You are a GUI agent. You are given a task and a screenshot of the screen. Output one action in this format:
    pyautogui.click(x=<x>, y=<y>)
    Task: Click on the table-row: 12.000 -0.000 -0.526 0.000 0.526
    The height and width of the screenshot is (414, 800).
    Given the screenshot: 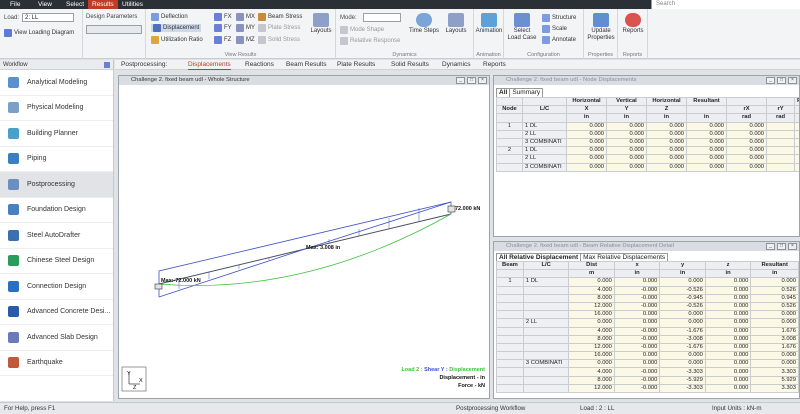 What is the action you would take?
    pyautogui.click(x=647, y=306)
    